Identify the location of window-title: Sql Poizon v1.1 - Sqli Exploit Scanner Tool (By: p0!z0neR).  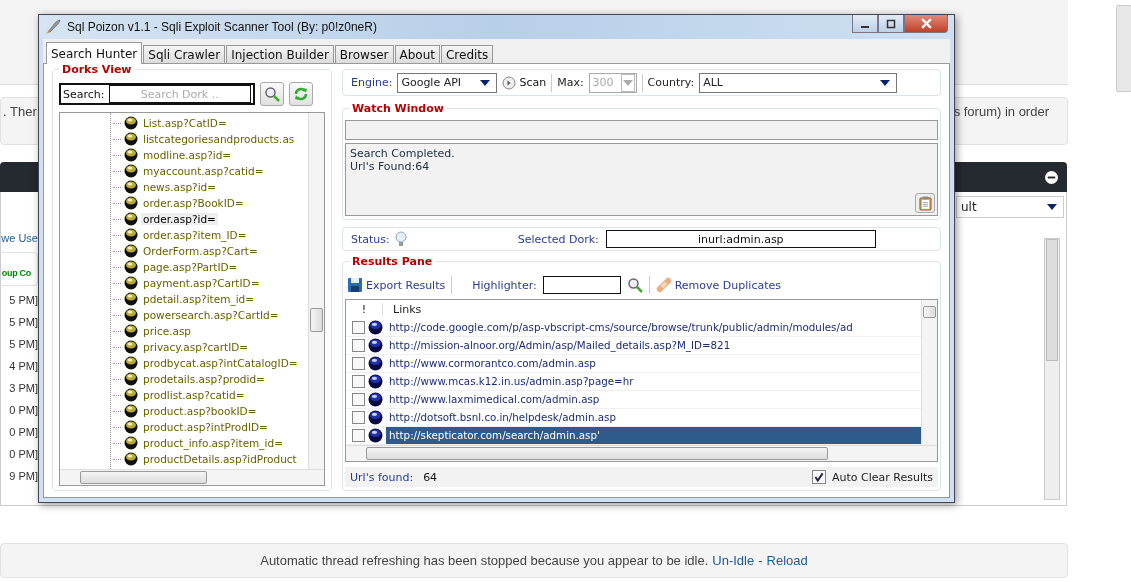
(222, 27).